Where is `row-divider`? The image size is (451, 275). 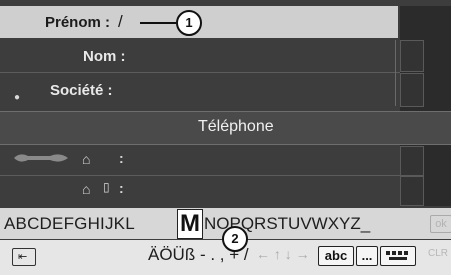
row-divider is located at coordinates (200, 72).